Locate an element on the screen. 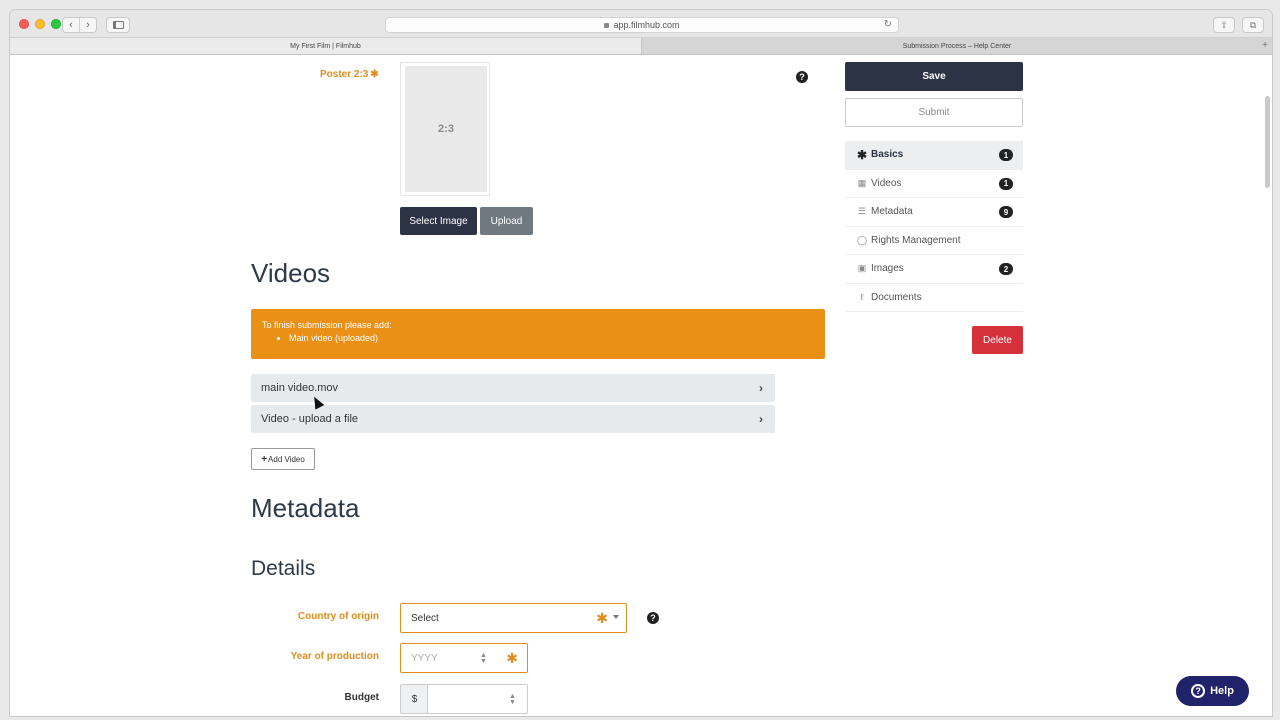 This screenshot has width=1280, height=720. url-text: app.filmhub.com is located at coordinates (646, 25).